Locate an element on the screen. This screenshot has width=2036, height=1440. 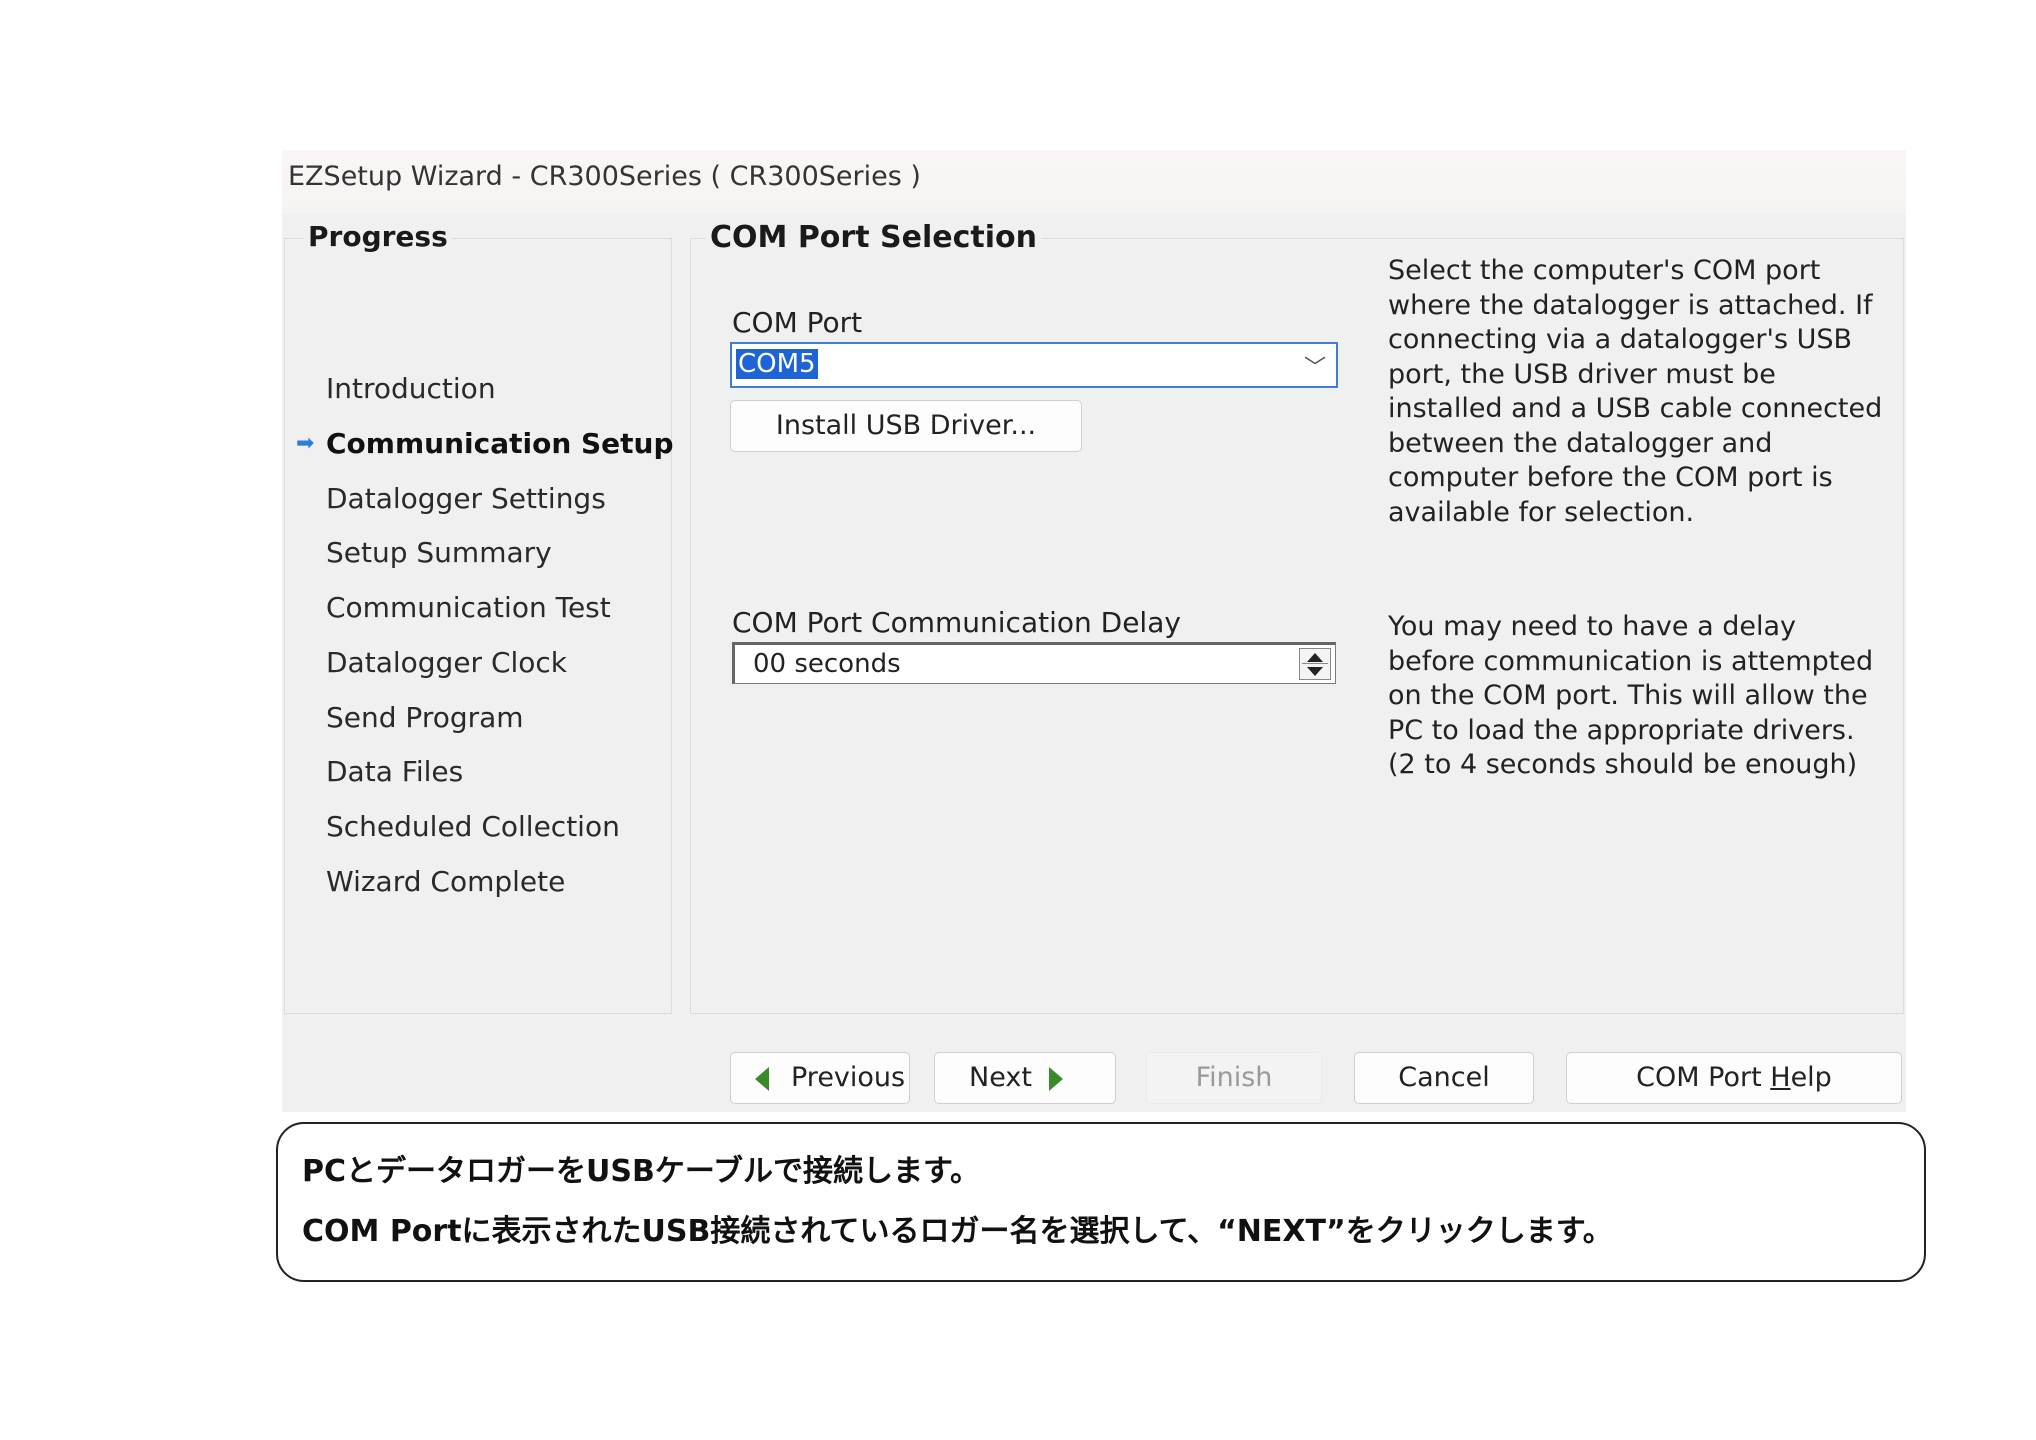
previous-button: Previous is located at coordinates (820, 1078).